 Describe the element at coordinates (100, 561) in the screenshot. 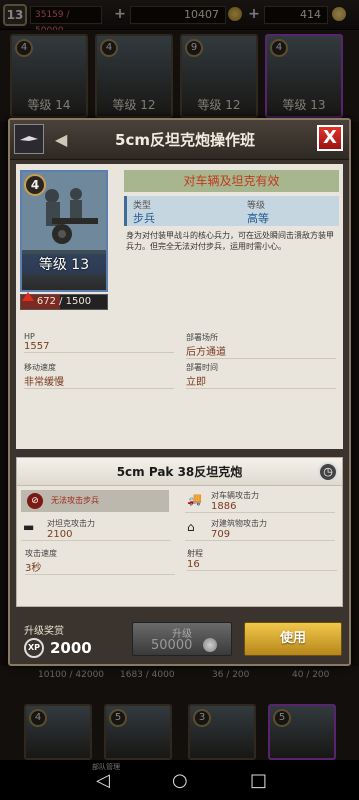

I see `stat-attack-speed: 攻击速度 3秒` at that location.